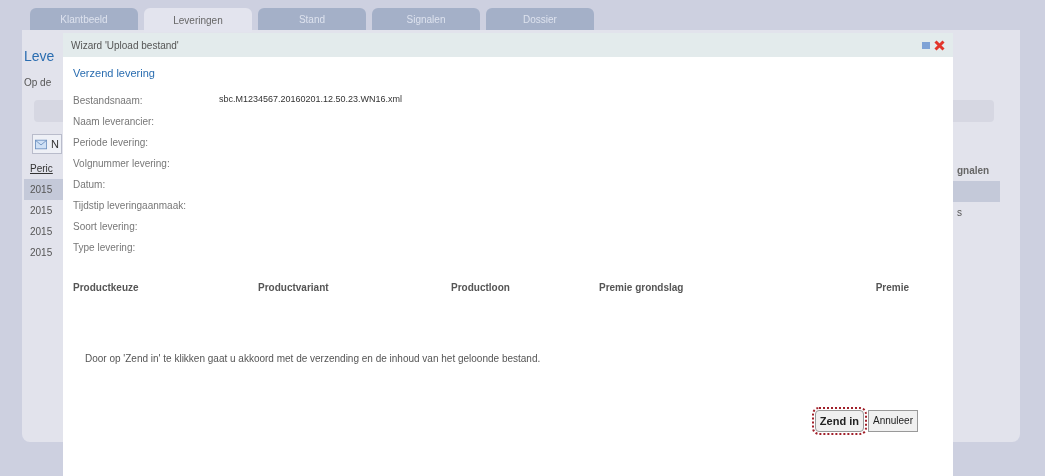 The image size is (1045, 476). I want to click on field-label: Datum:, so click(90, 184).